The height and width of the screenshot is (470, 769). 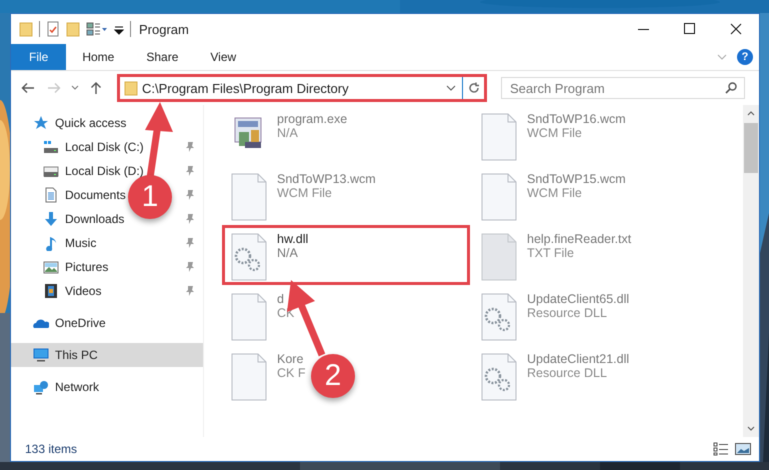 What do you see at coordinates (736, 29) in the screenshot?
I see `close-icon` at bounding box center [736, 29].